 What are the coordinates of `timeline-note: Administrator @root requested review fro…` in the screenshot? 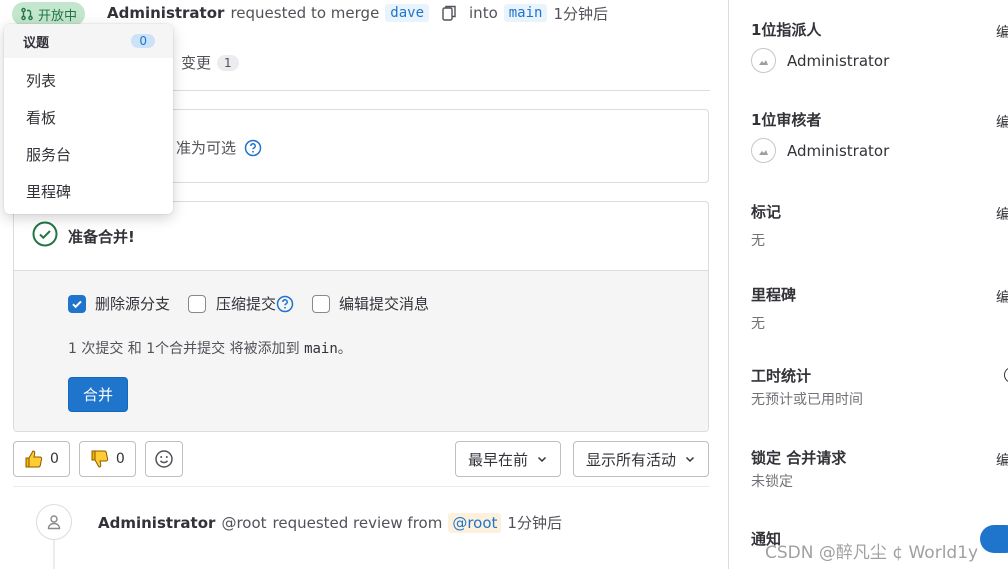 It's located at (330, 522).